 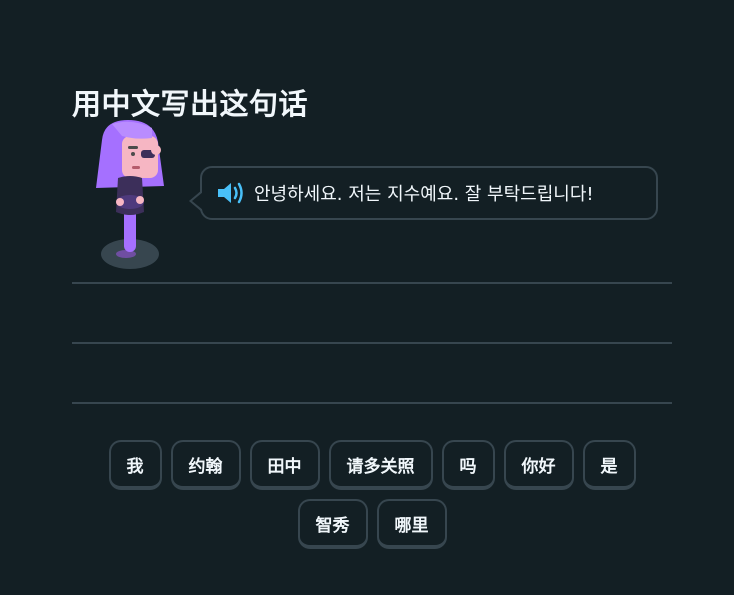 I want to click on word-tile-wo: 我, so click(x=135, y=465).